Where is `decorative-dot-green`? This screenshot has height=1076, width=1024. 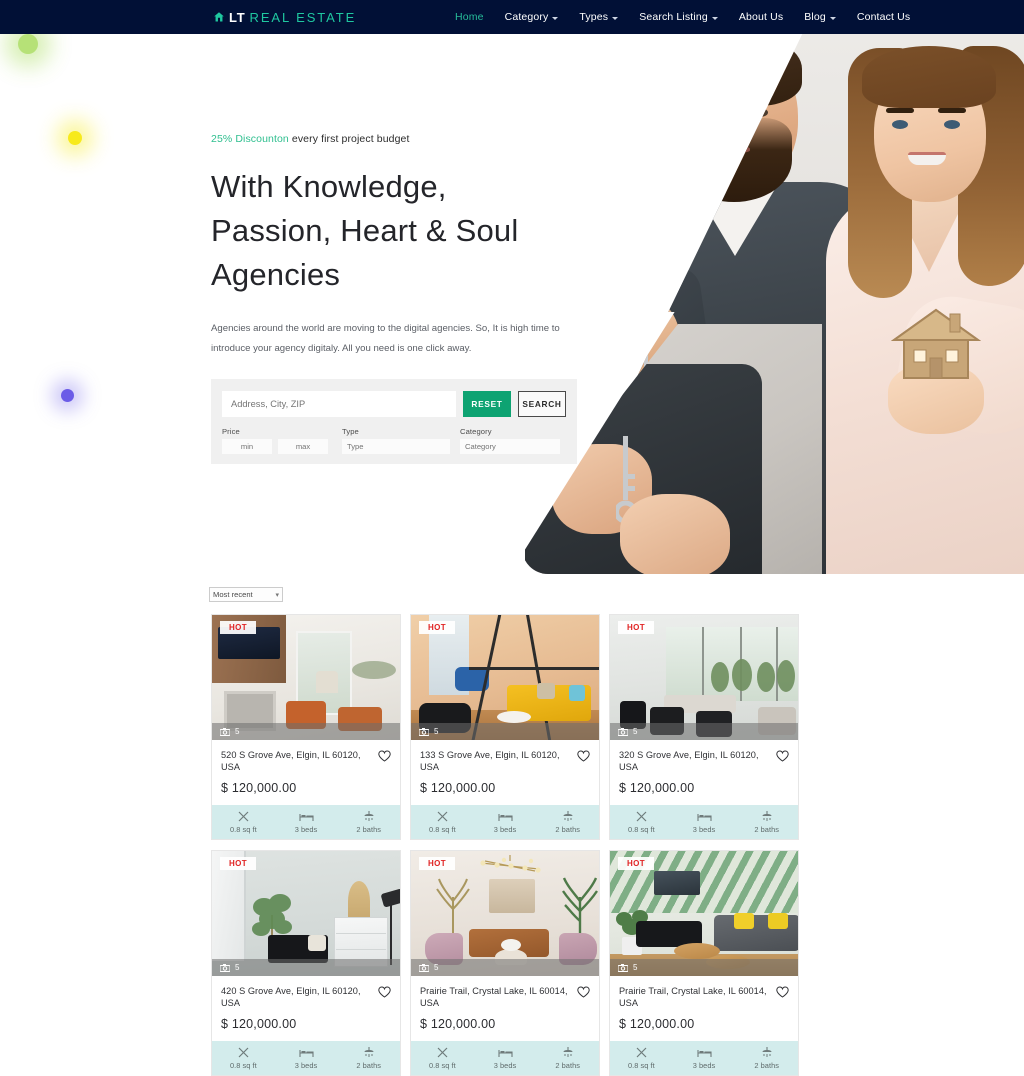 decorative-dot-green is located at coordinates (28, 44).